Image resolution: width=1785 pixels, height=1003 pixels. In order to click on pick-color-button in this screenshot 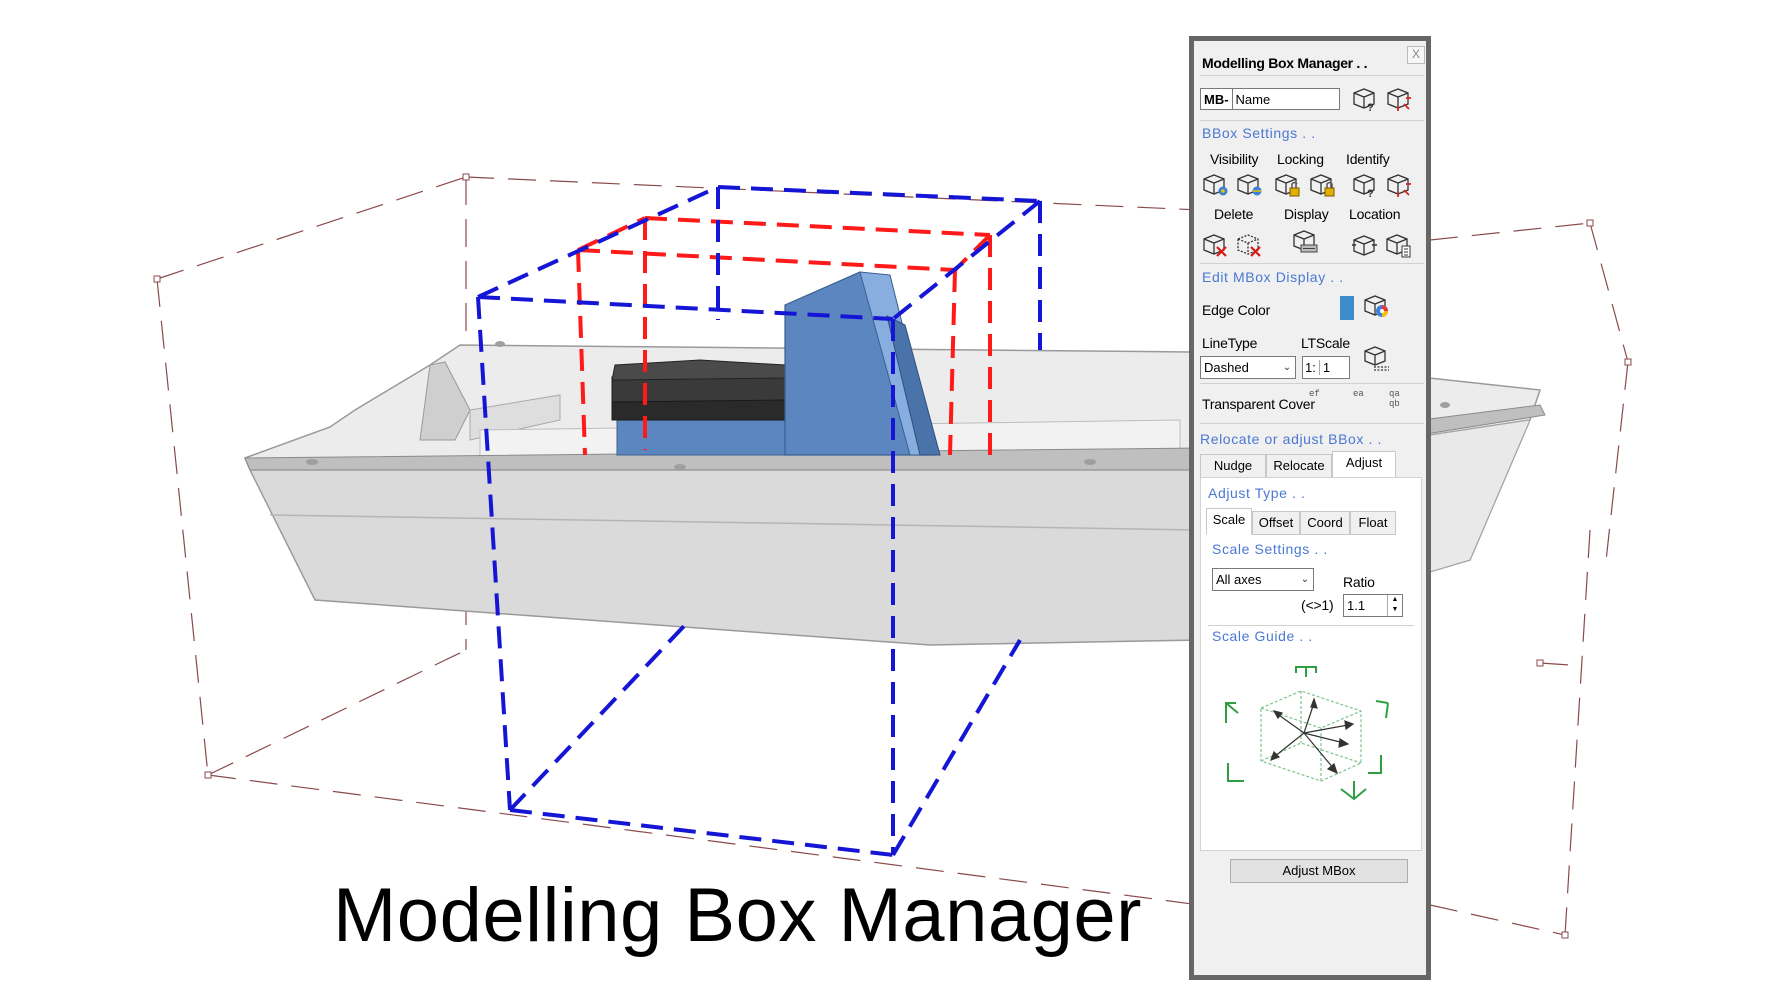, I will do `click(1376, 305)`.